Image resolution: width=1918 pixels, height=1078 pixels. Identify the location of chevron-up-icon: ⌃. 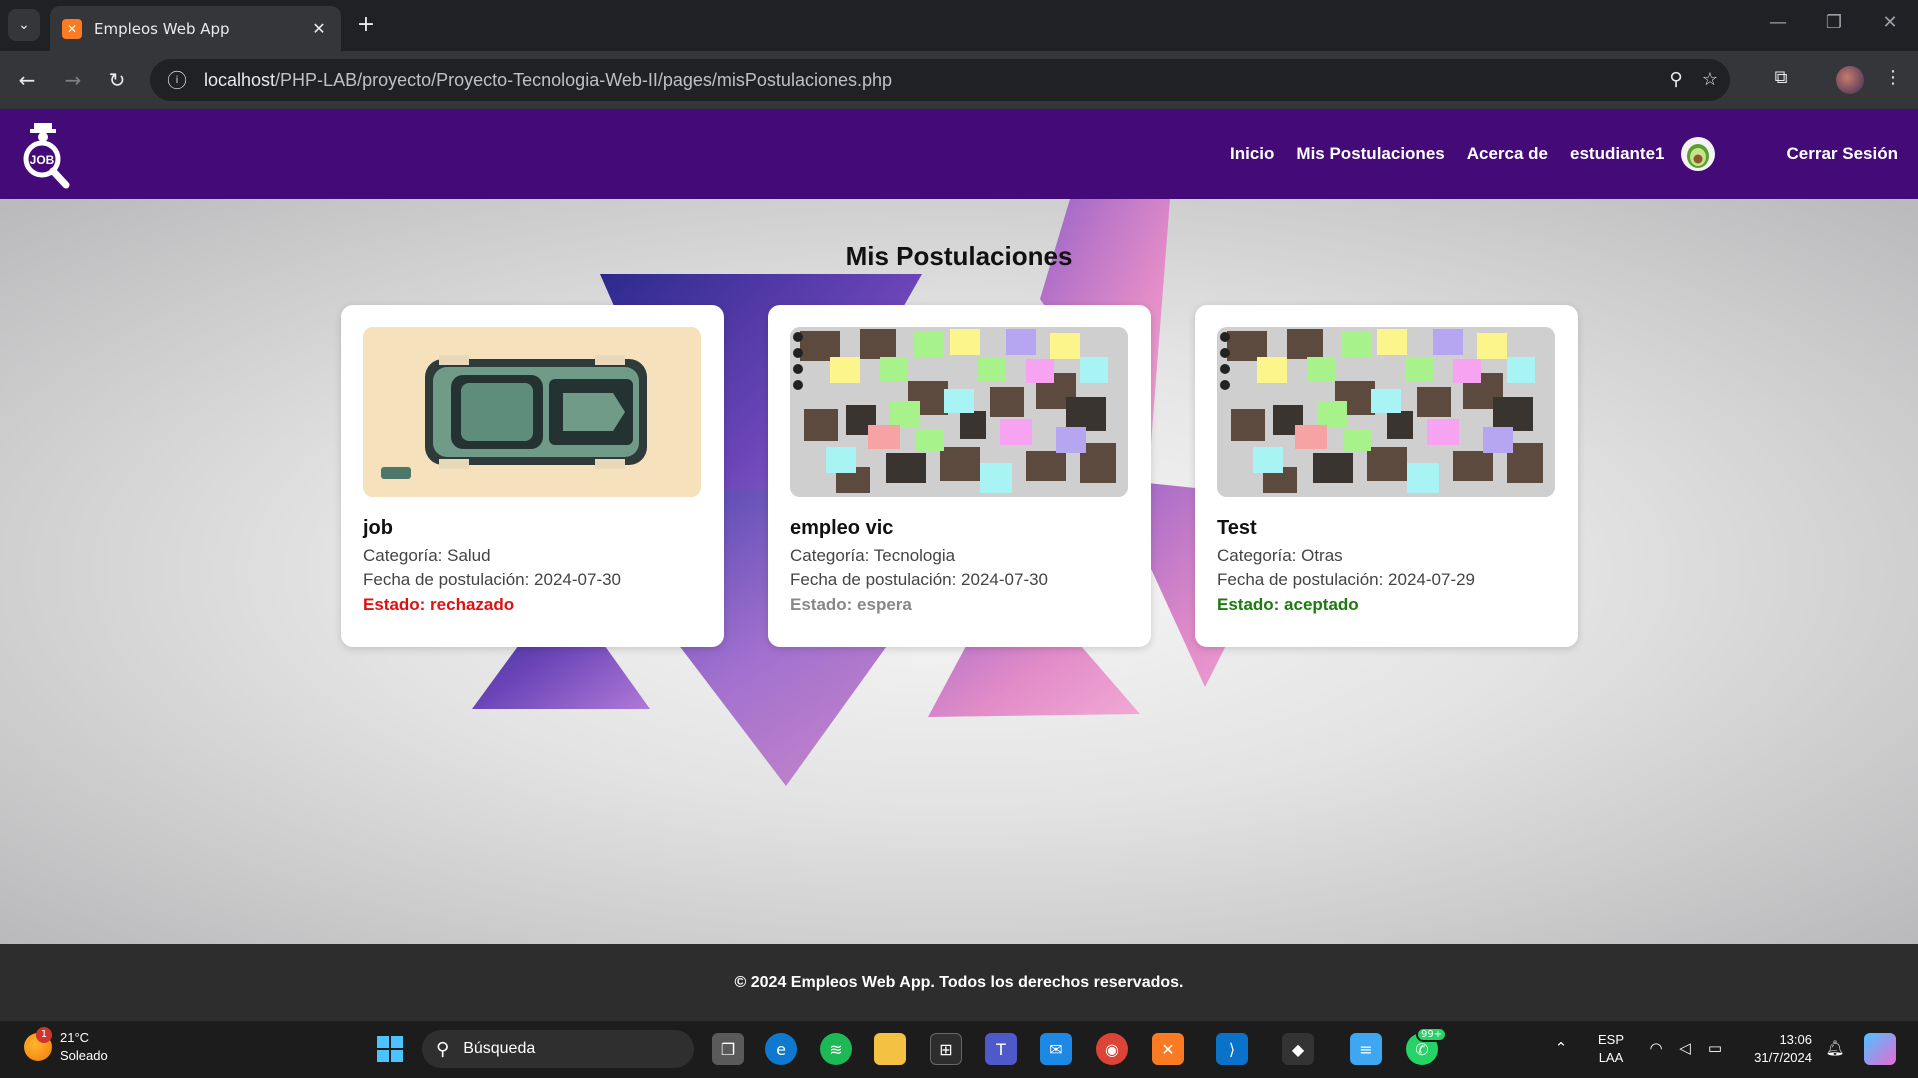
(1561, 1048).